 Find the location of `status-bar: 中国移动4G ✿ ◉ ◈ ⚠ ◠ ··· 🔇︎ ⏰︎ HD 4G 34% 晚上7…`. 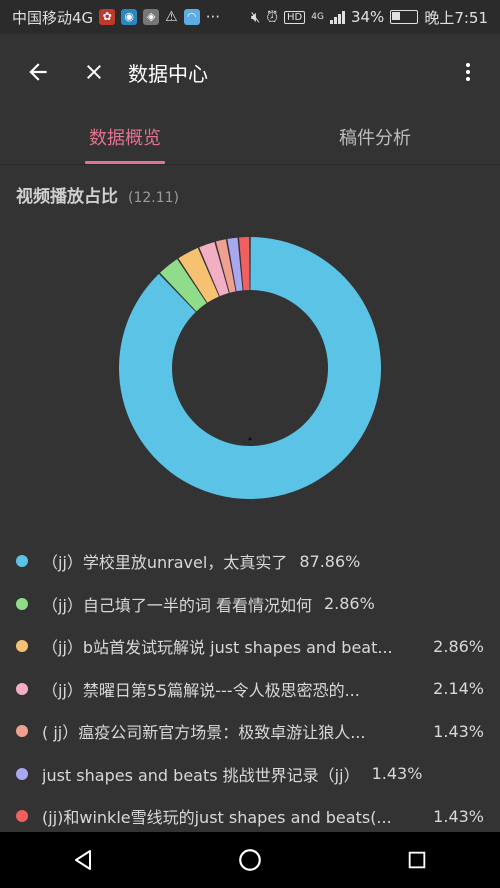

status-bar: 中国移动4G ✿ ◉ ◈ ⚠ ◠ ··· 🔇︎ ⏰︎ HD 4G 34% 晚上7… is located at coordinates (250, 17).